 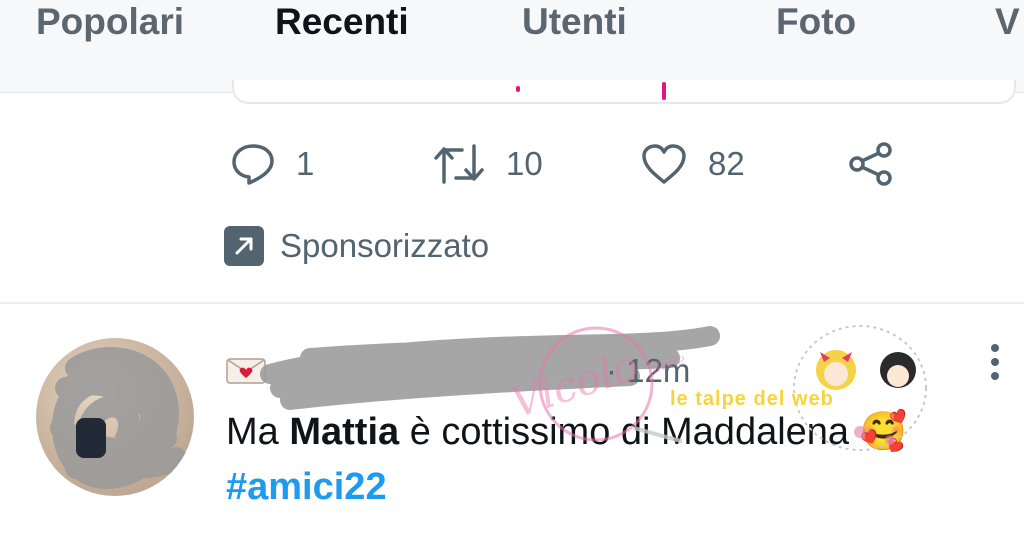 I want to click on tweet-divider, so click(x=512, y=303).